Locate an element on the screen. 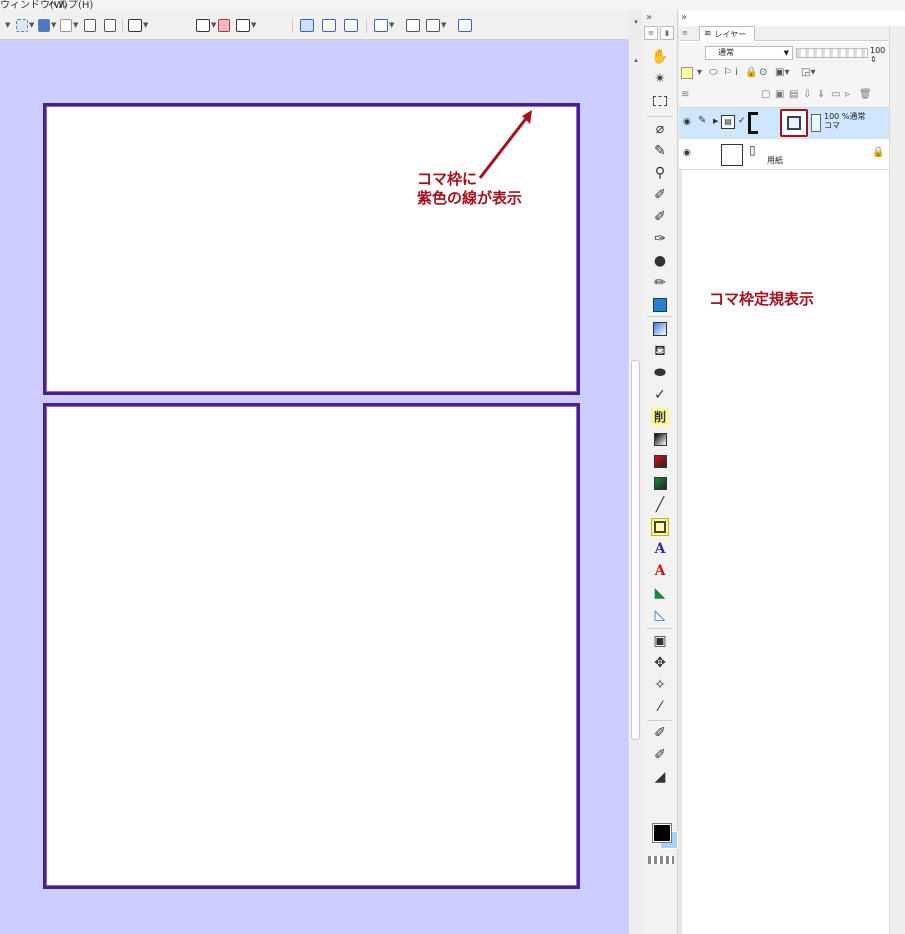 This screenshot has height=934, width=905. watercolor-icon: ● is located at coordinates (660, 261).